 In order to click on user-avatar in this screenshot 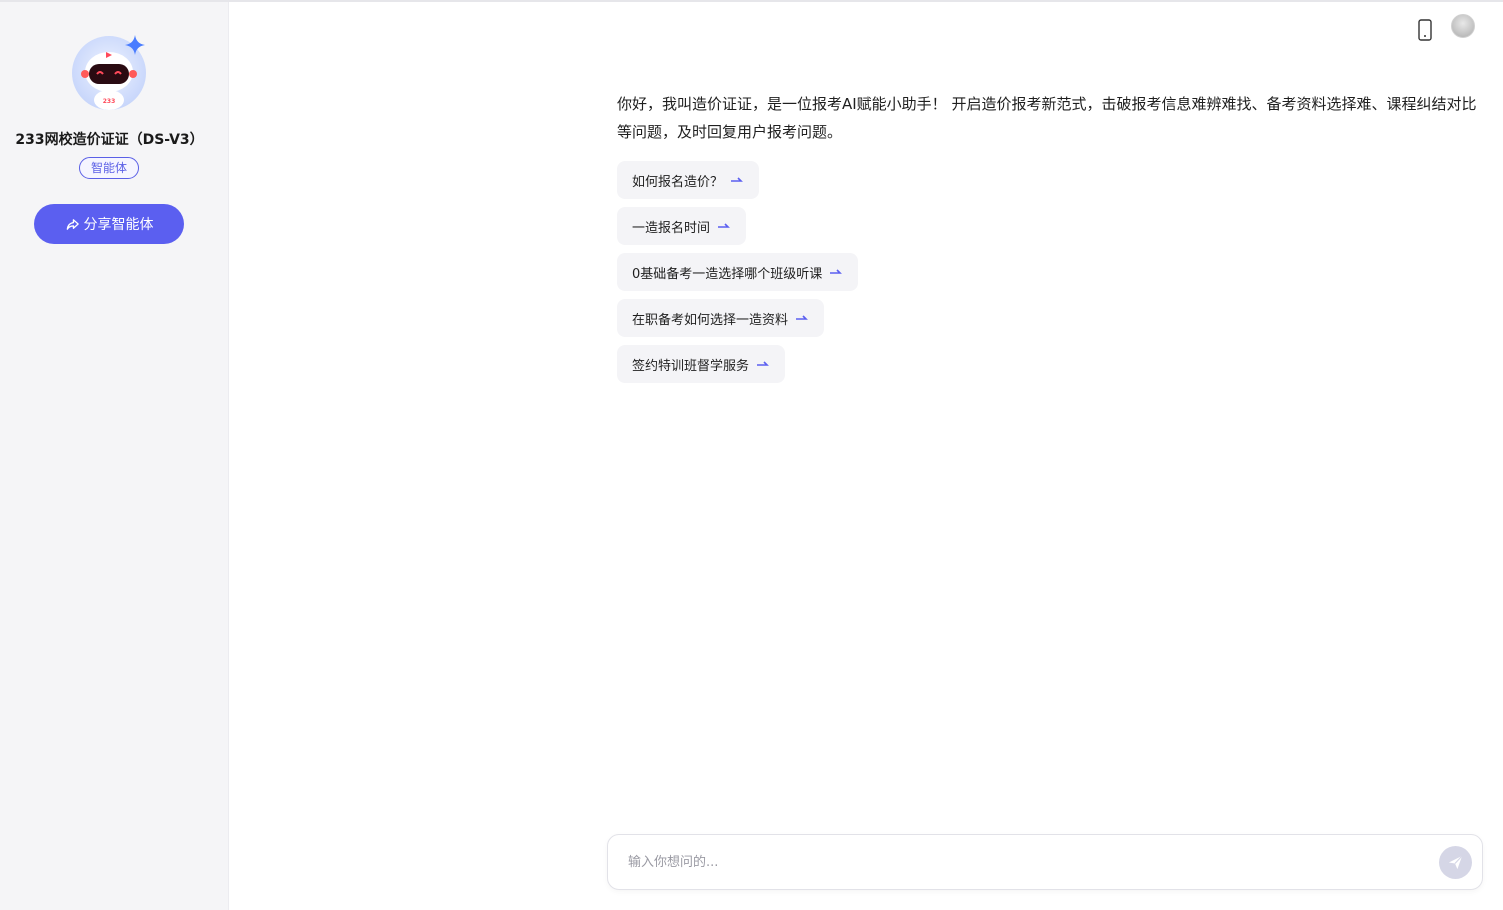, I will do `click(1463, 26)`.